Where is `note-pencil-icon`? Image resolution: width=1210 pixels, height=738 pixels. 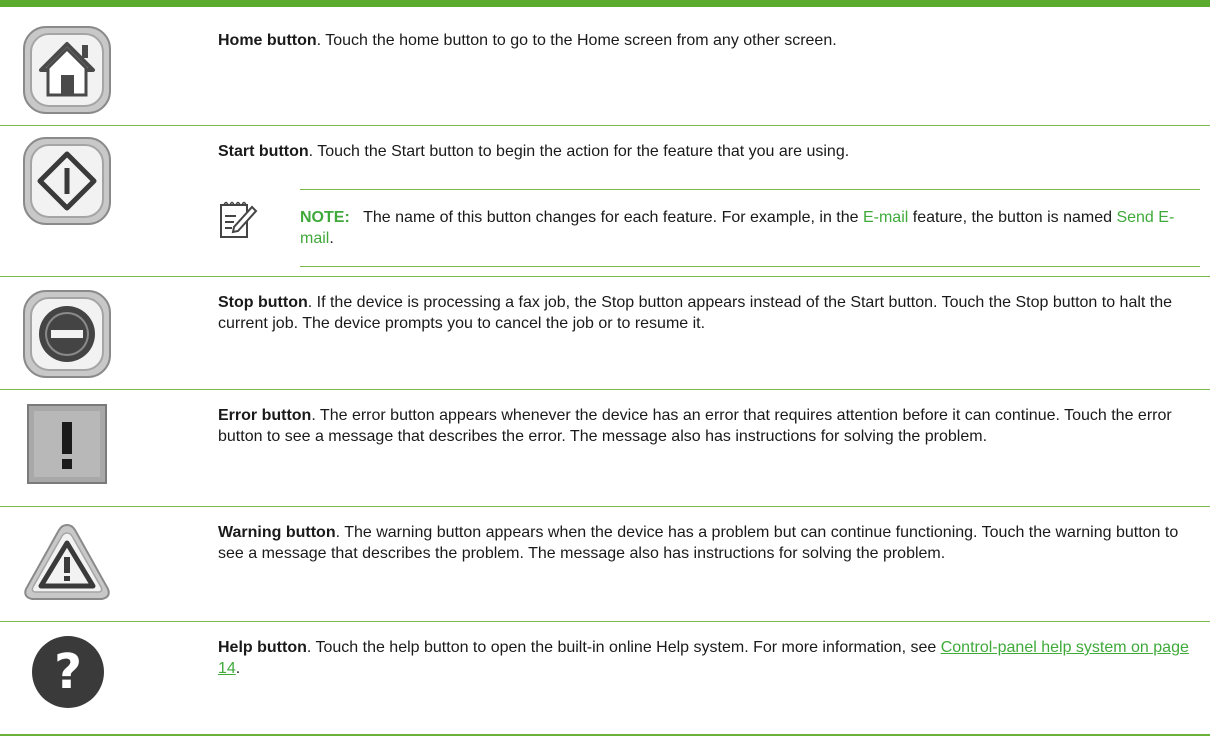 note-pencil-icon is located at coordinates (238, 221).